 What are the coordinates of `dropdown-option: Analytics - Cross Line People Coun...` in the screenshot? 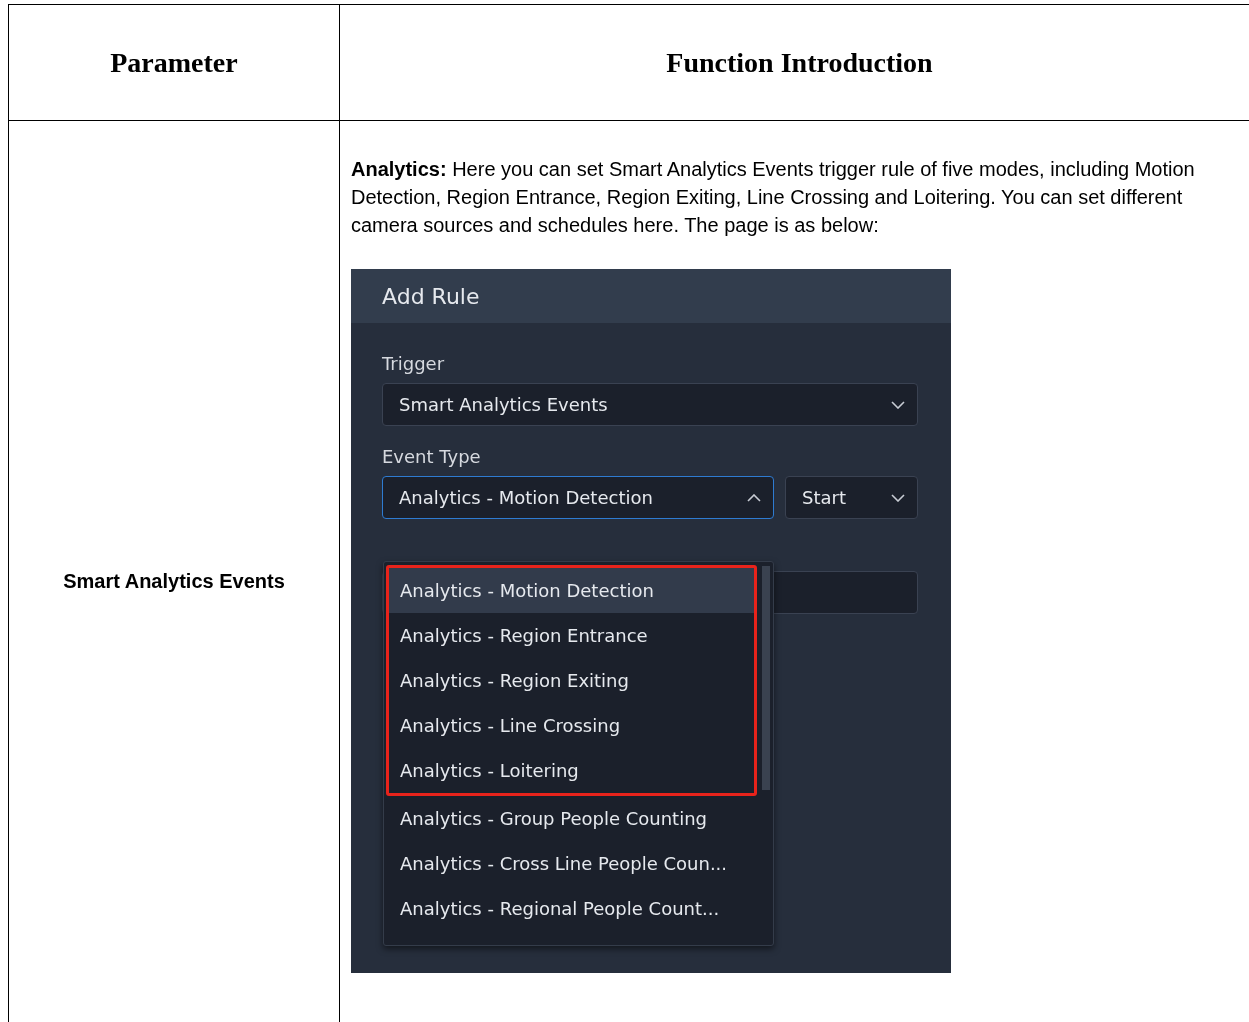 It's located at (578, 863).